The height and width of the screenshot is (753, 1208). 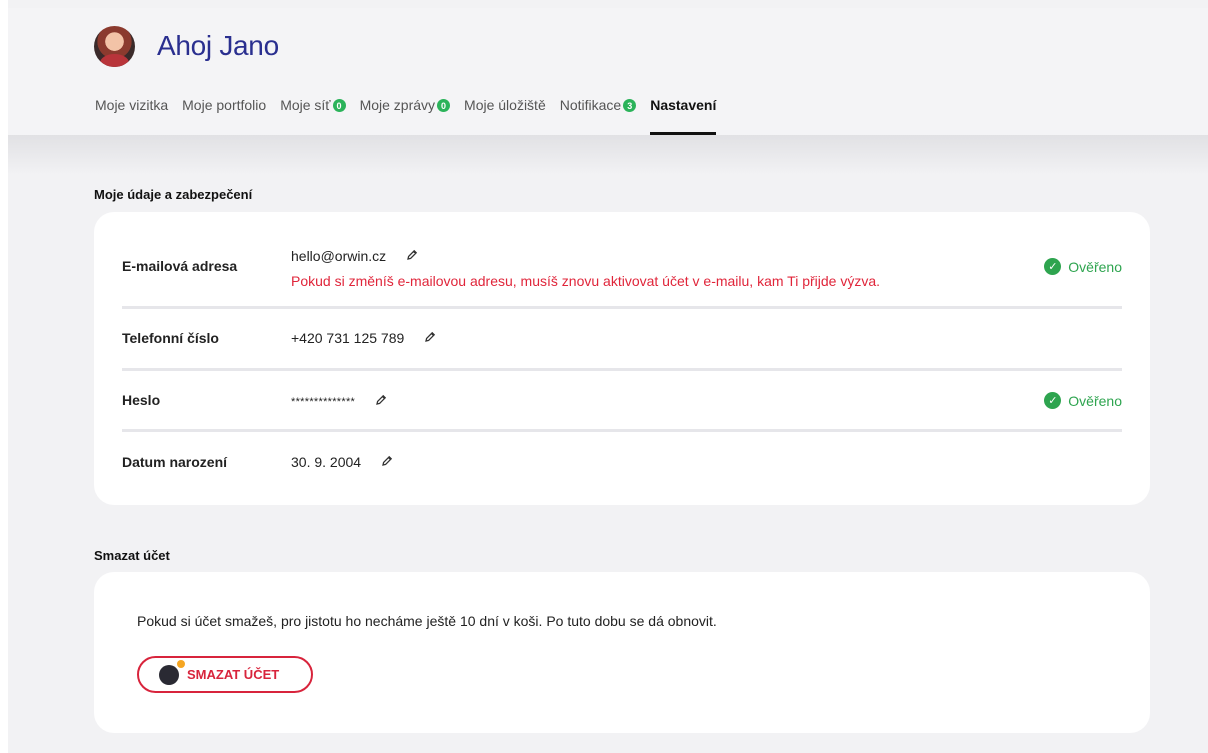 I want to click on birthdate-label: Datum narození, so click(x=175, y=462).